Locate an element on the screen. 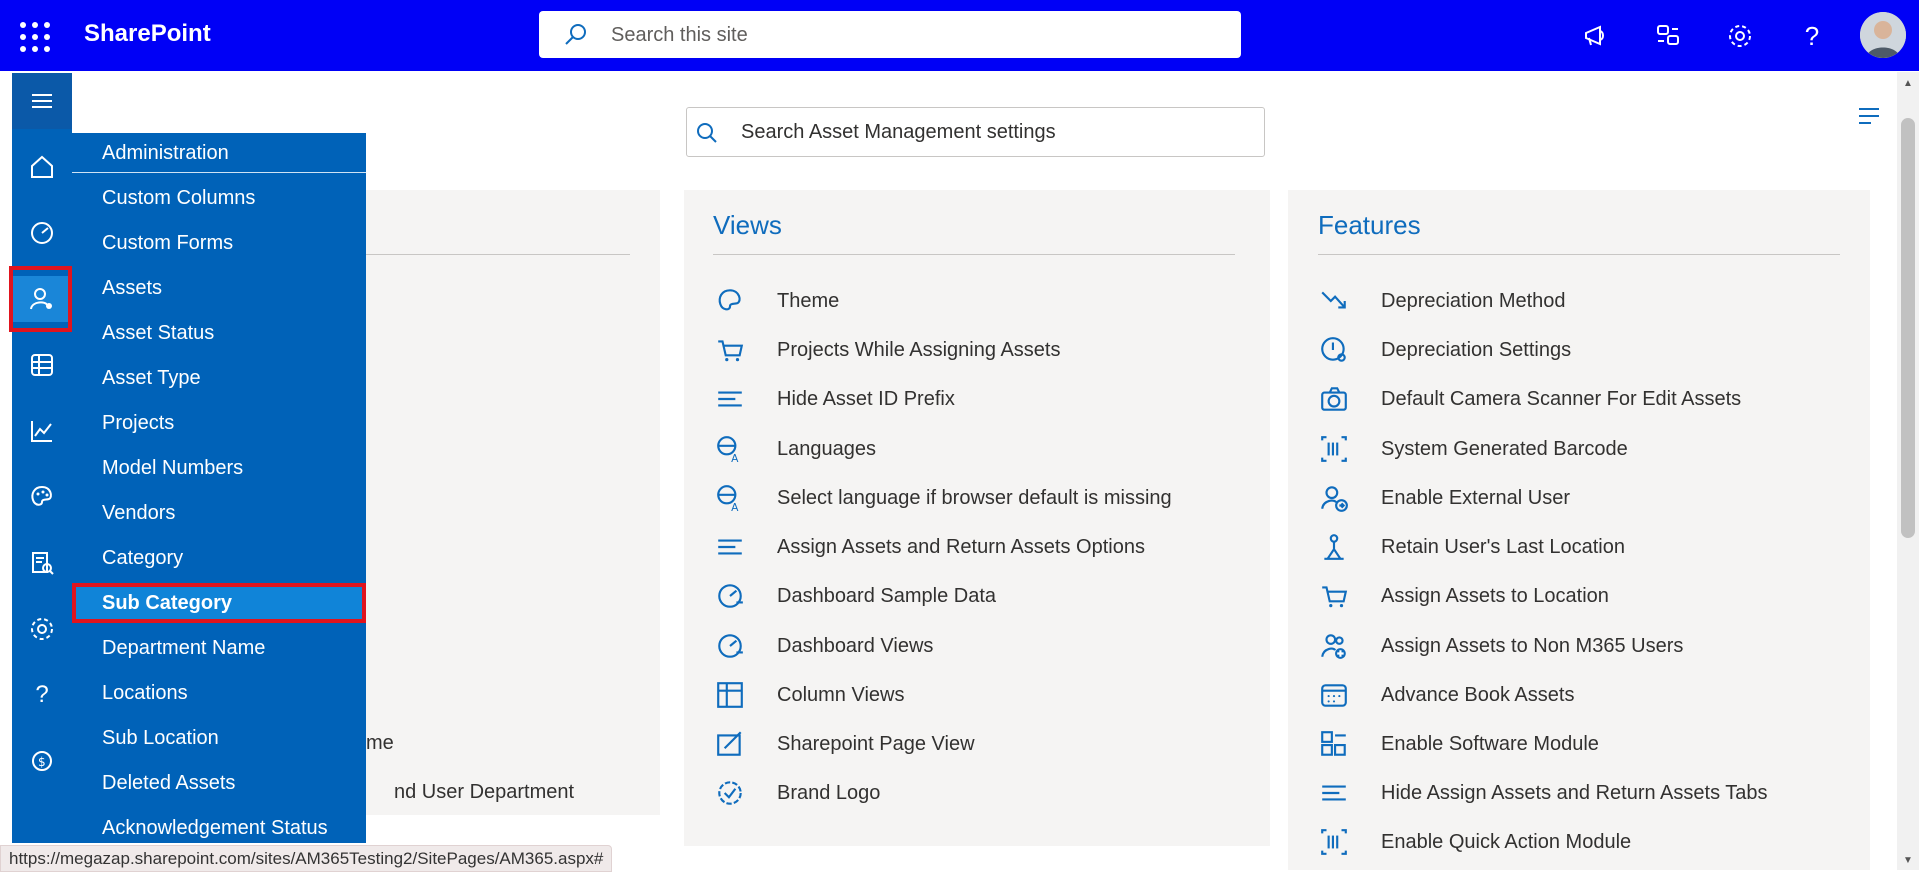  scroll-down-icon: ▼ is located at coordinates (1908, 860).